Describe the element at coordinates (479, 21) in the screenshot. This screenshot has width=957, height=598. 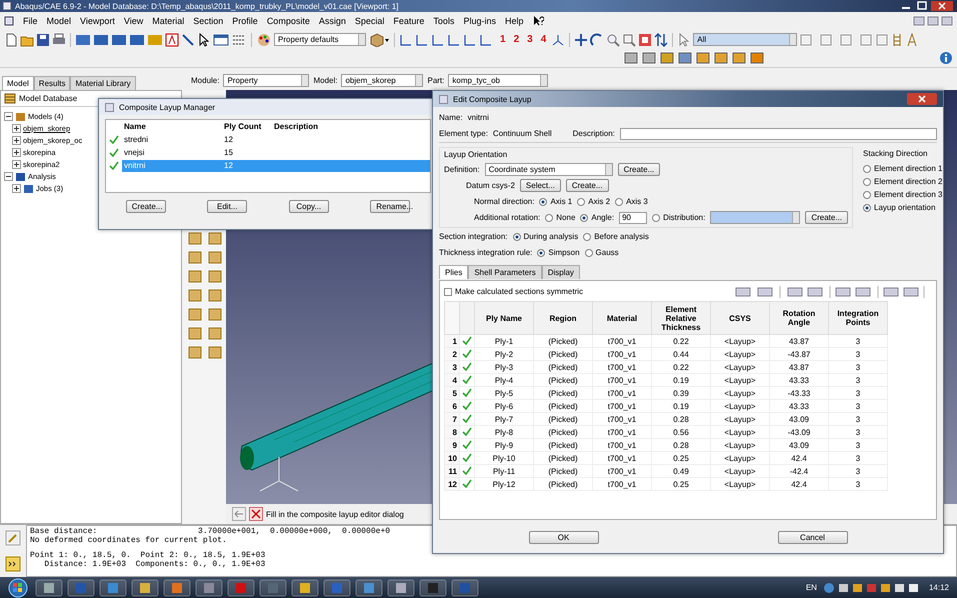
I see `menu-item: Plug-ins` at that location.